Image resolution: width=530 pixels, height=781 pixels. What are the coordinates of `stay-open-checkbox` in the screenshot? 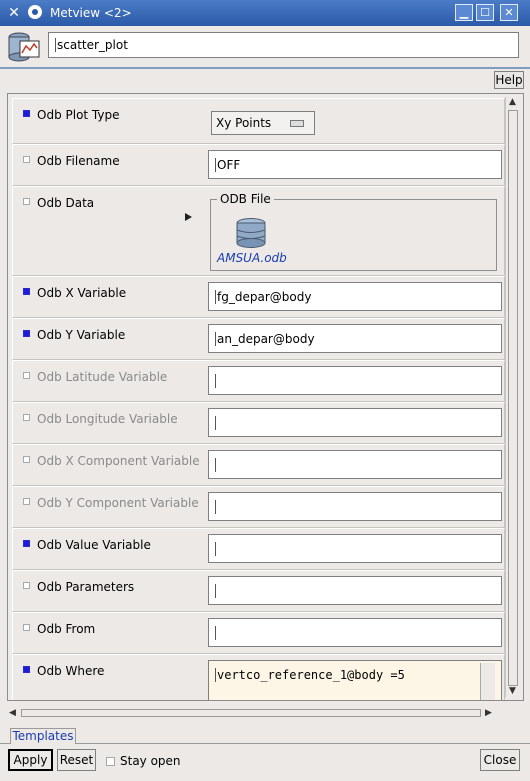 It's located at (110, 761).